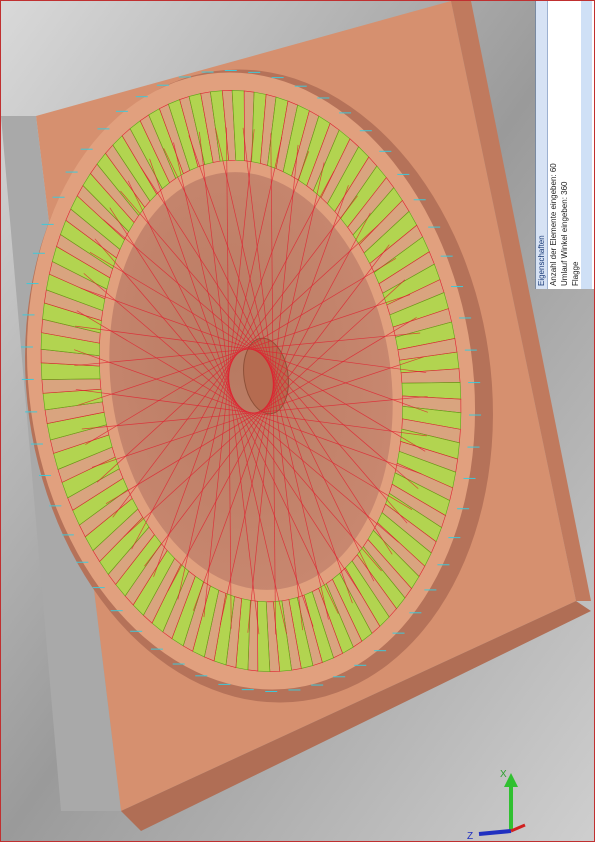 The image size is (595, 842). I want to click on x-axis-arrow, so click(518, 828).